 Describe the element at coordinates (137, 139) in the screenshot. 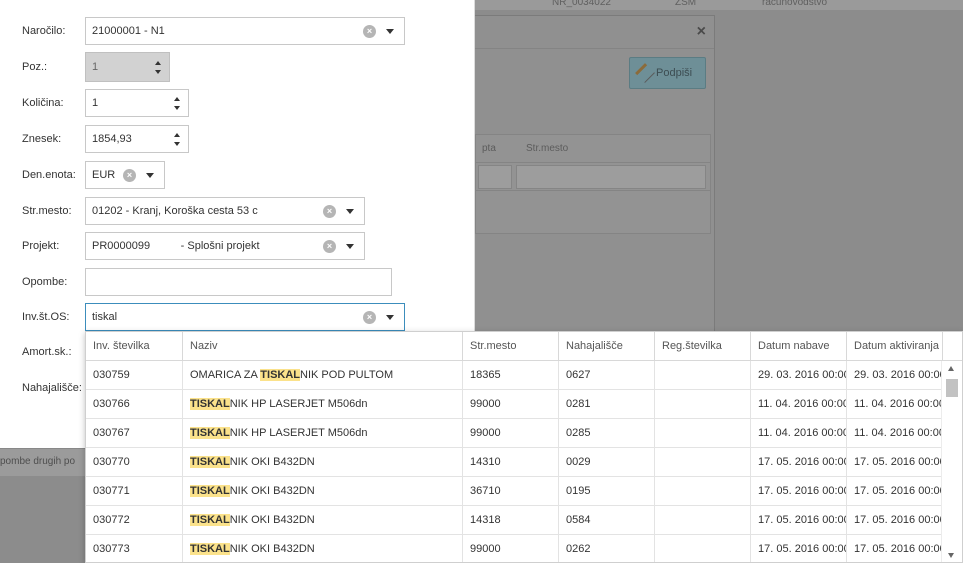

I see `znesek-stepper: 1854,93` at that location.